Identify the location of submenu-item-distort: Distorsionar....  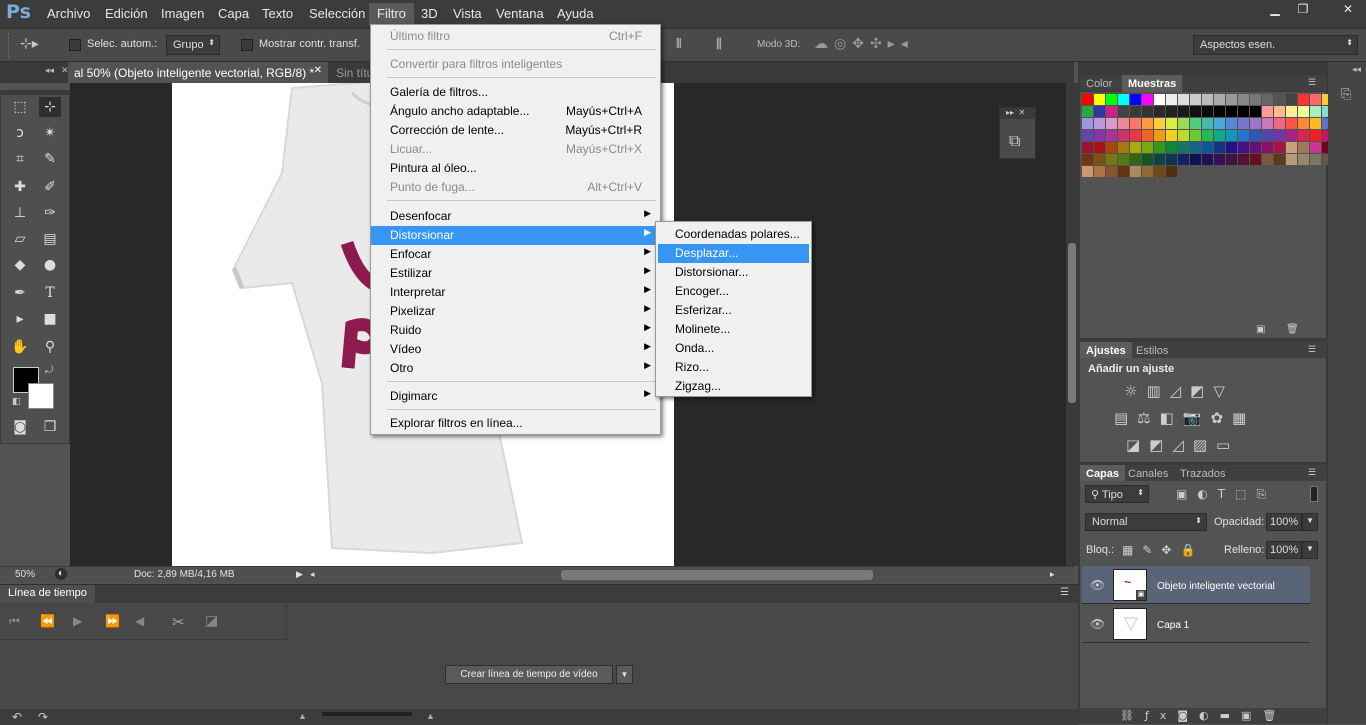
(733, 272).